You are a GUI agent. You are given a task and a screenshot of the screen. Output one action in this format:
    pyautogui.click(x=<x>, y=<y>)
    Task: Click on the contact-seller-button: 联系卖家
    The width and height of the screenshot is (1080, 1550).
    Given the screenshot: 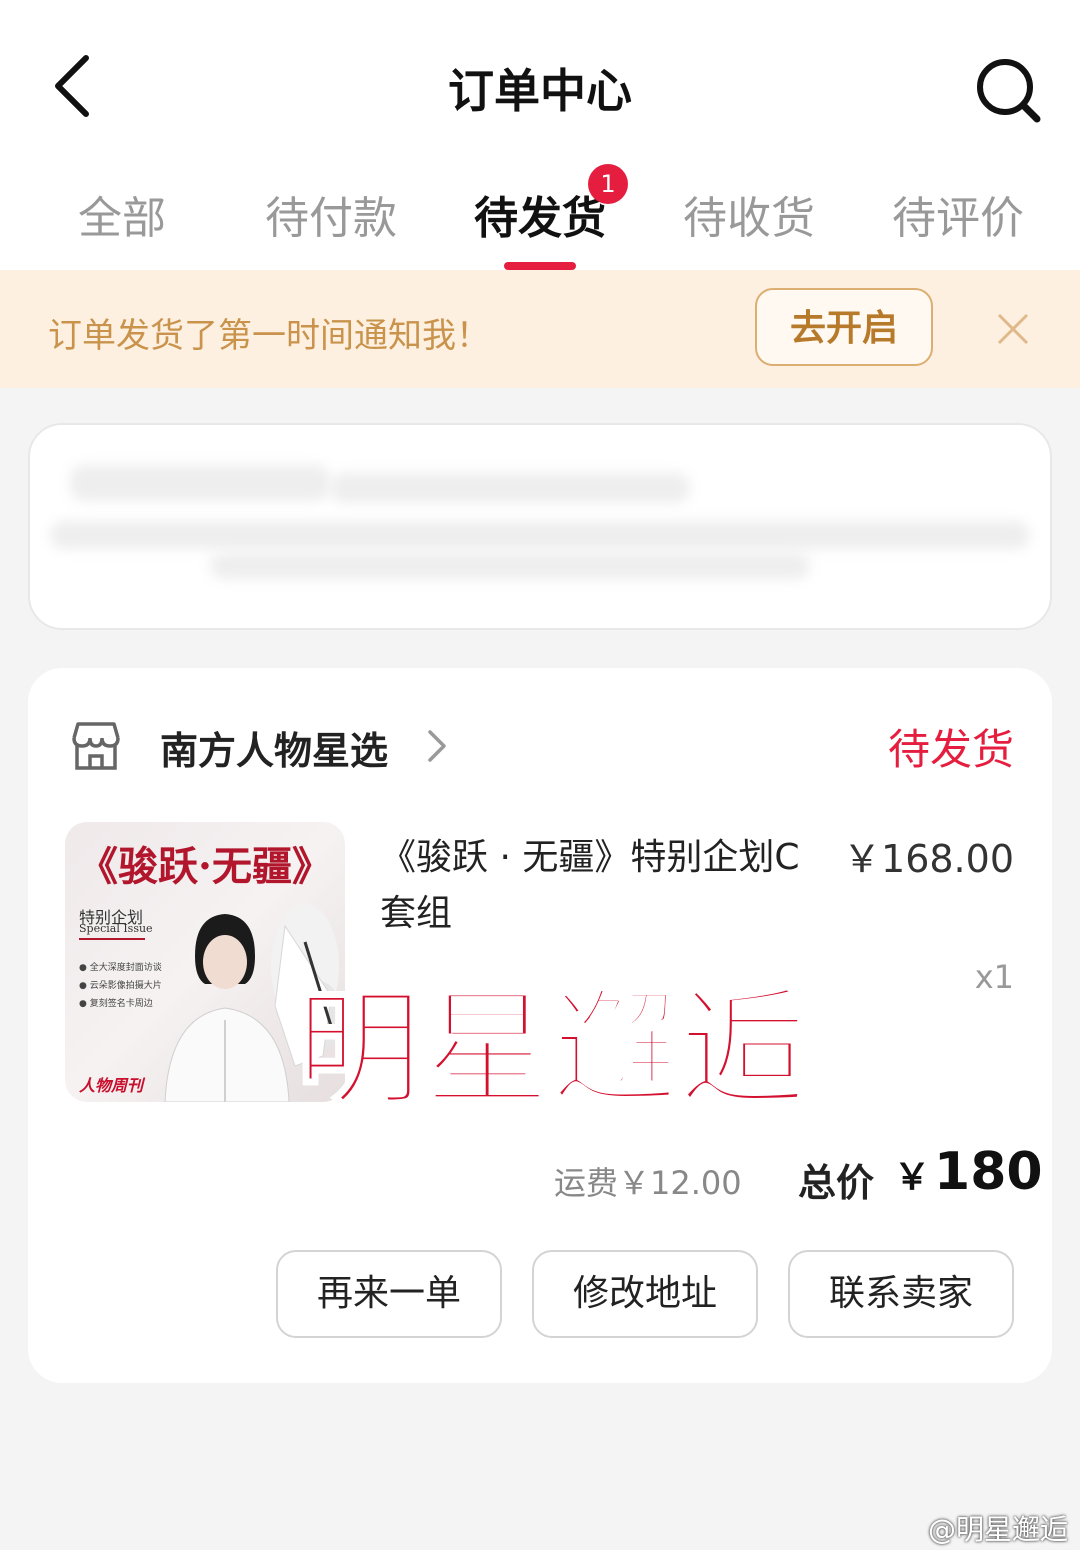 What is the action you would take?
    pyautogui.click(x=901, y=1294)
    